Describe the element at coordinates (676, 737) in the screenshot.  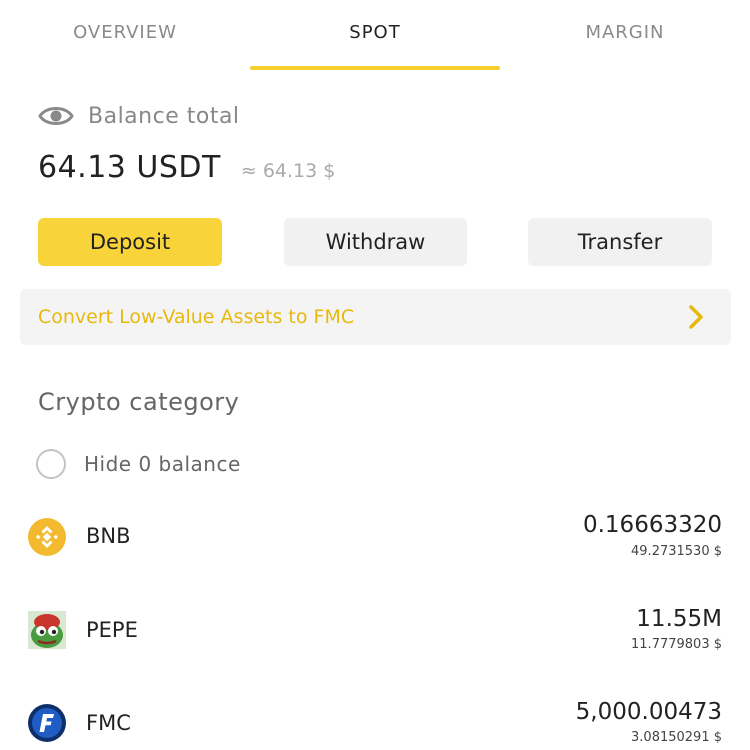
I see `asset-usd-value: 3.08150291 $` at that location.